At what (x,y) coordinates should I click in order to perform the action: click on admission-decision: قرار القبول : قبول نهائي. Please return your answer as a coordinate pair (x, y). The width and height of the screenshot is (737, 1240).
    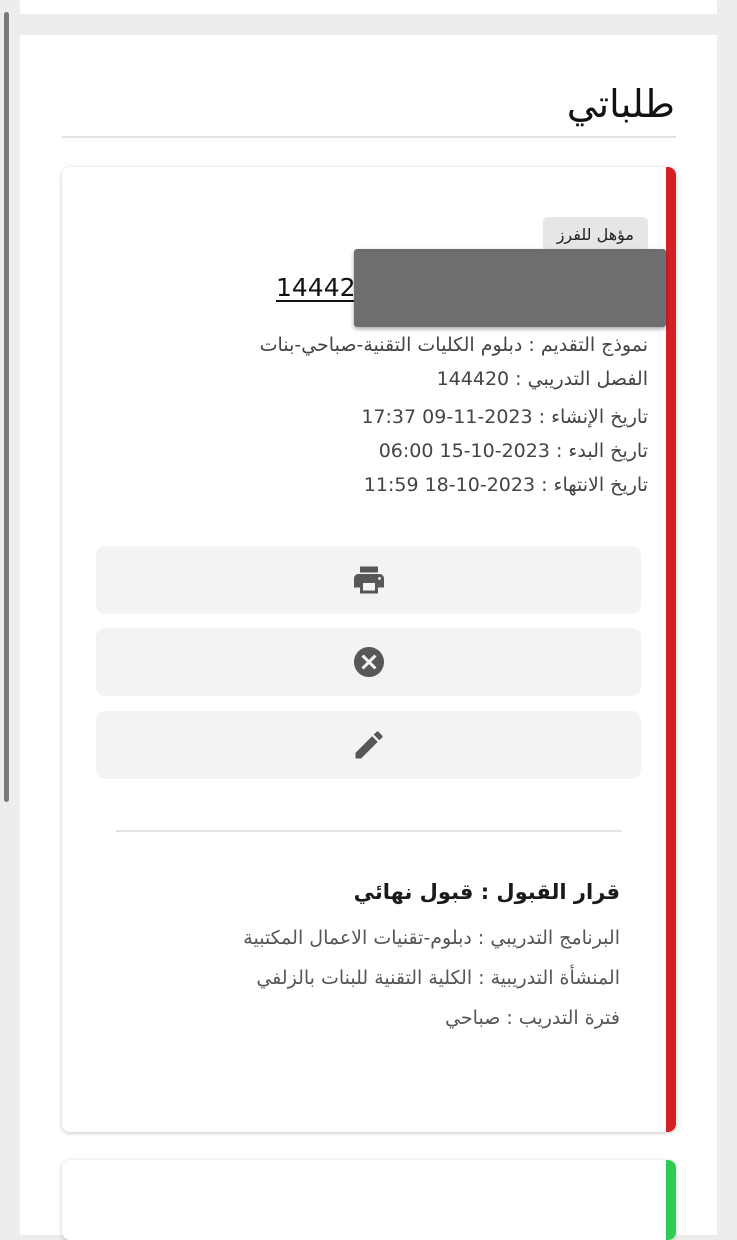
    Looking at the image, I should click on (486, 892).